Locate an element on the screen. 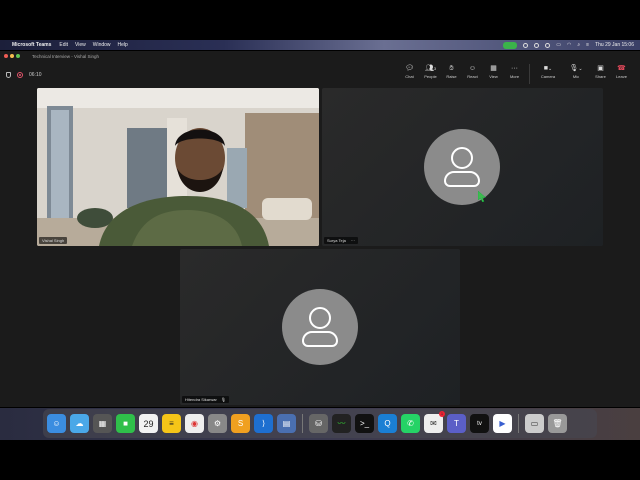 This screenshot has width=640, height=480. mic-button: 🎙︎⌄ Mic is located at coordinates (576, 71).